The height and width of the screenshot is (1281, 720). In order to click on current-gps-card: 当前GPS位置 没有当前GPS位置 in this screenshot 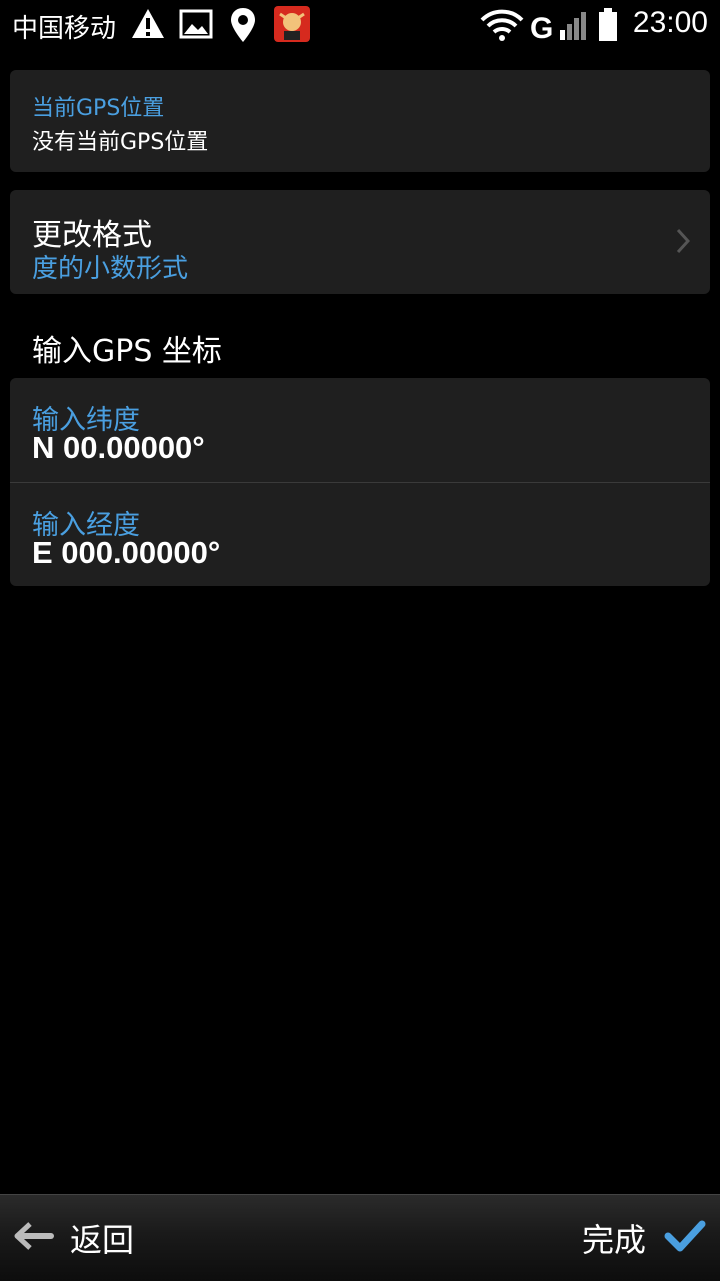, I will do `click(360, 121)`.